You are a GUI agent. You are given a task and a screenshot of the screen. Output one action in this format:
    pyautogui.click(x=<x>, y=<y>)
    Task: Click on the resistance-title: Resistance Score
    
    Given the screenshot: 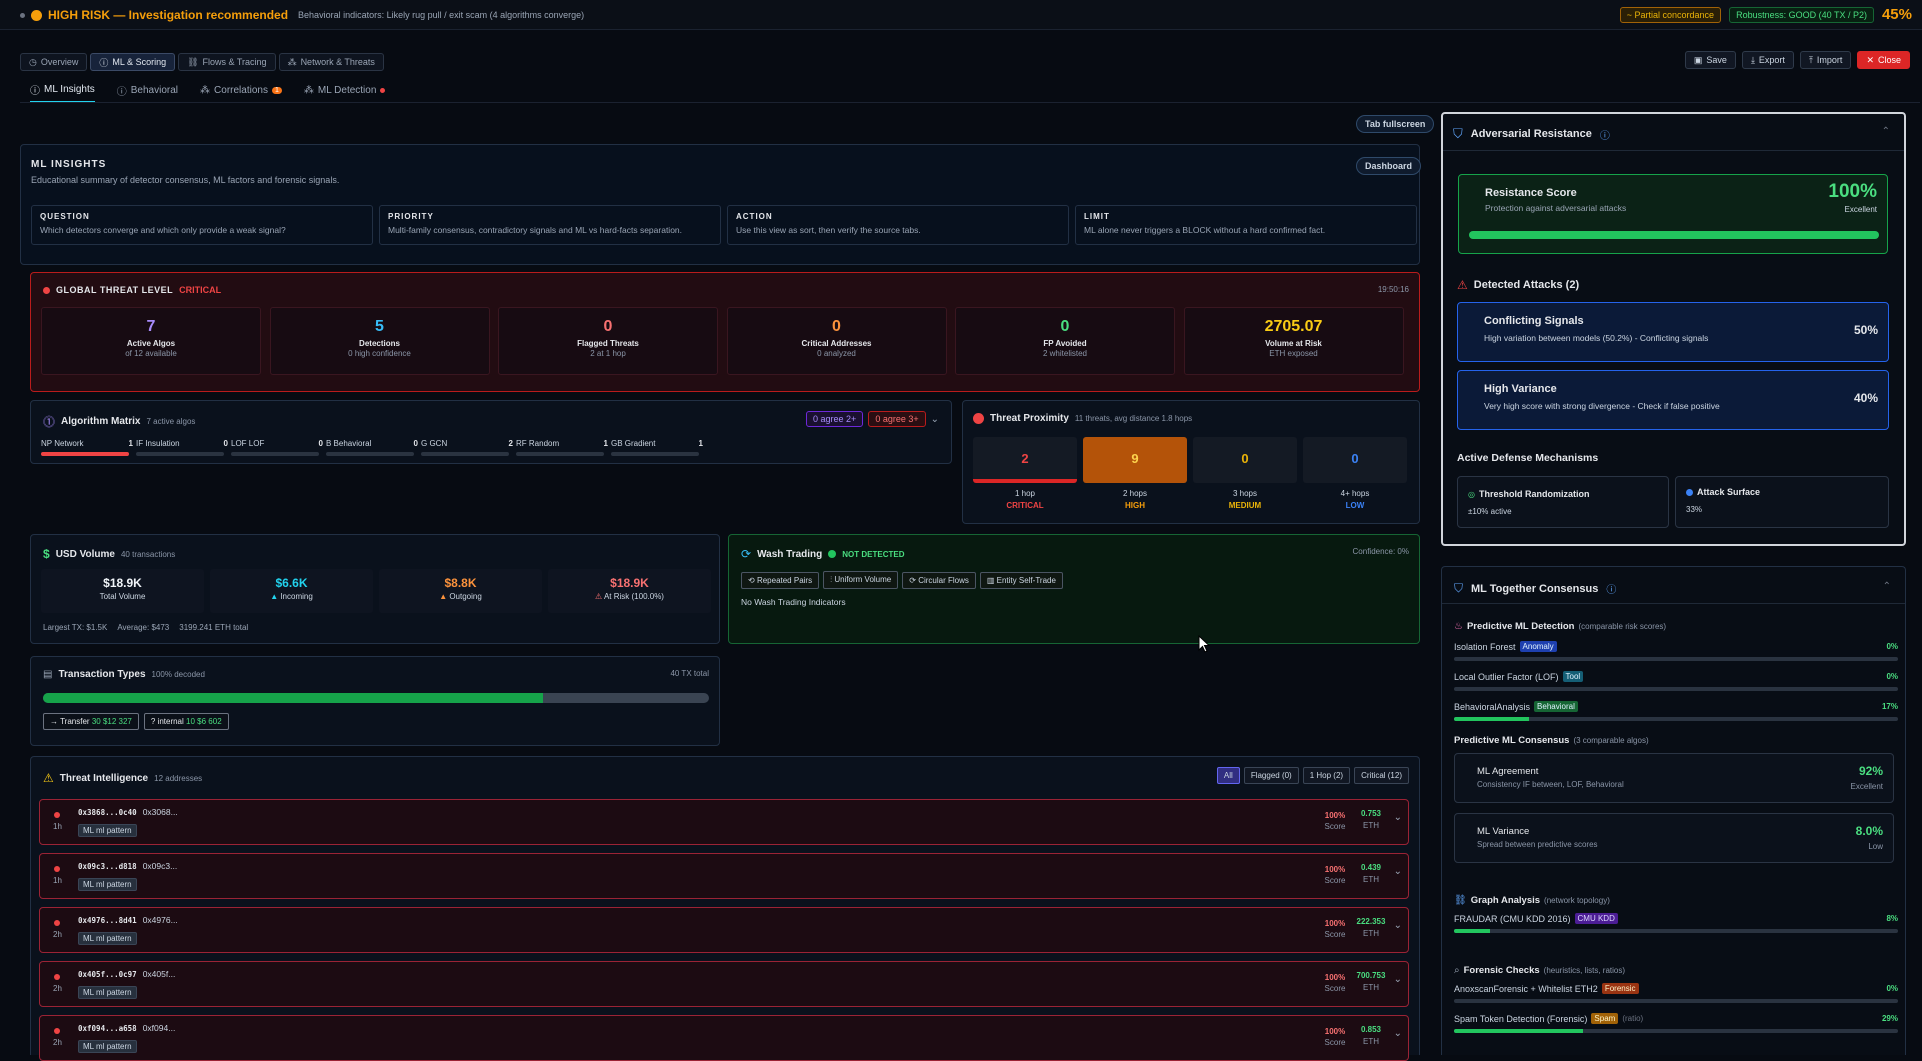 What is the action you would take?
    pyautogui.click(x=1531, y=193)
    